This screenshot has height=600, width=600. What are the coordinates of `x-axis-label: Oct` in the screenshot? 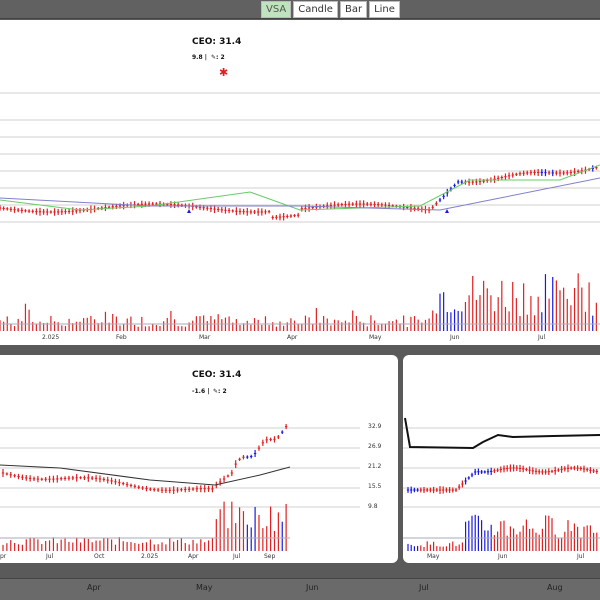 It's located at (99, 556).